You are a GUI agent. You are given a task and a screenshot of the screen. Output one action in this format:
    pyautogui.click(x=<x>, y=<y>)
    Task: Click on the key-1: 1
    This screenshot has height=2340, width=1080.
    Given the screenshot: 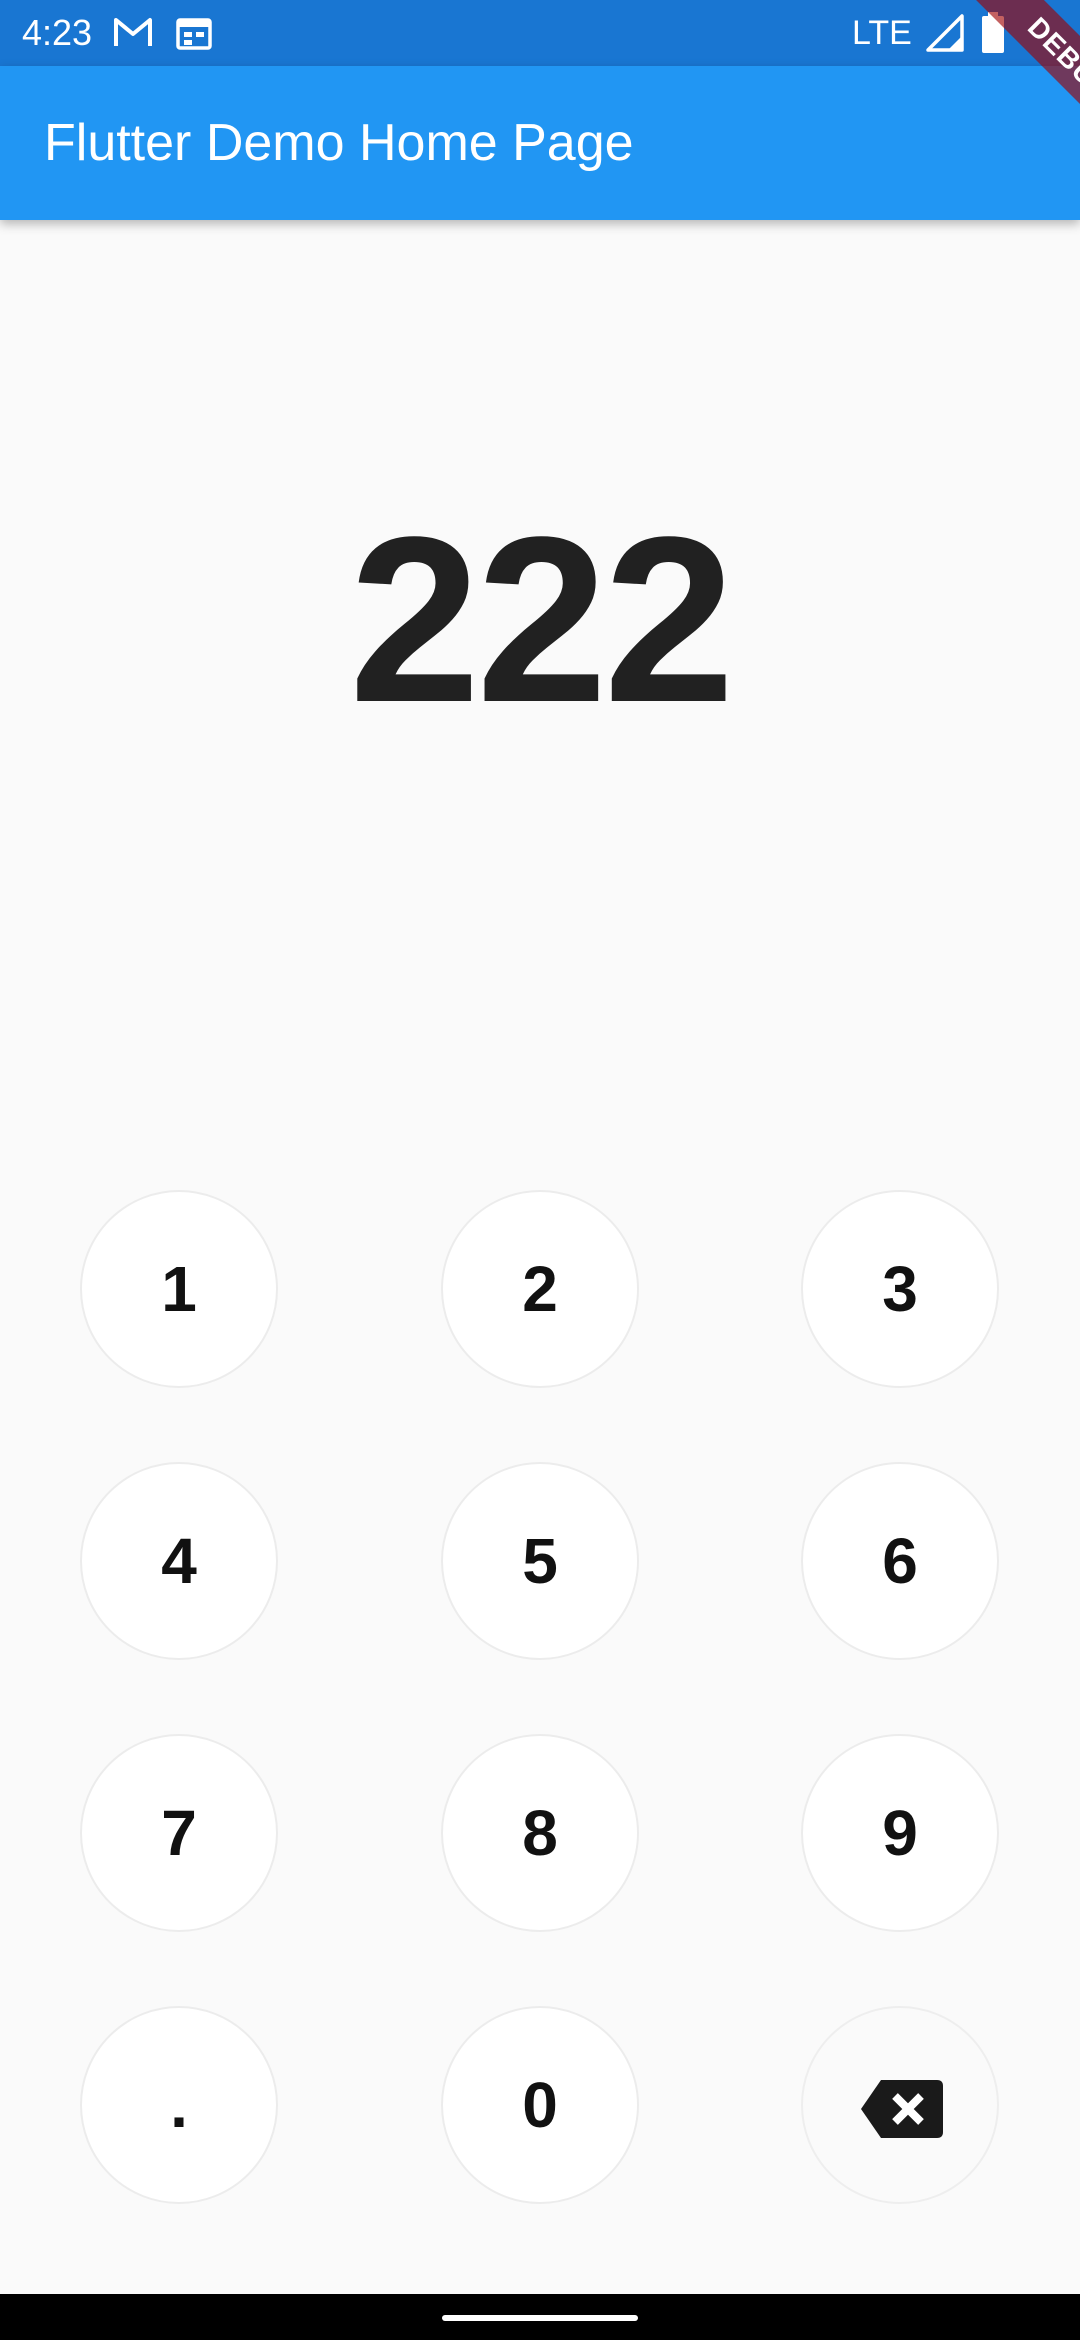 What is the action you would take?
    pyautogui.click(x=179, y=1289)
    